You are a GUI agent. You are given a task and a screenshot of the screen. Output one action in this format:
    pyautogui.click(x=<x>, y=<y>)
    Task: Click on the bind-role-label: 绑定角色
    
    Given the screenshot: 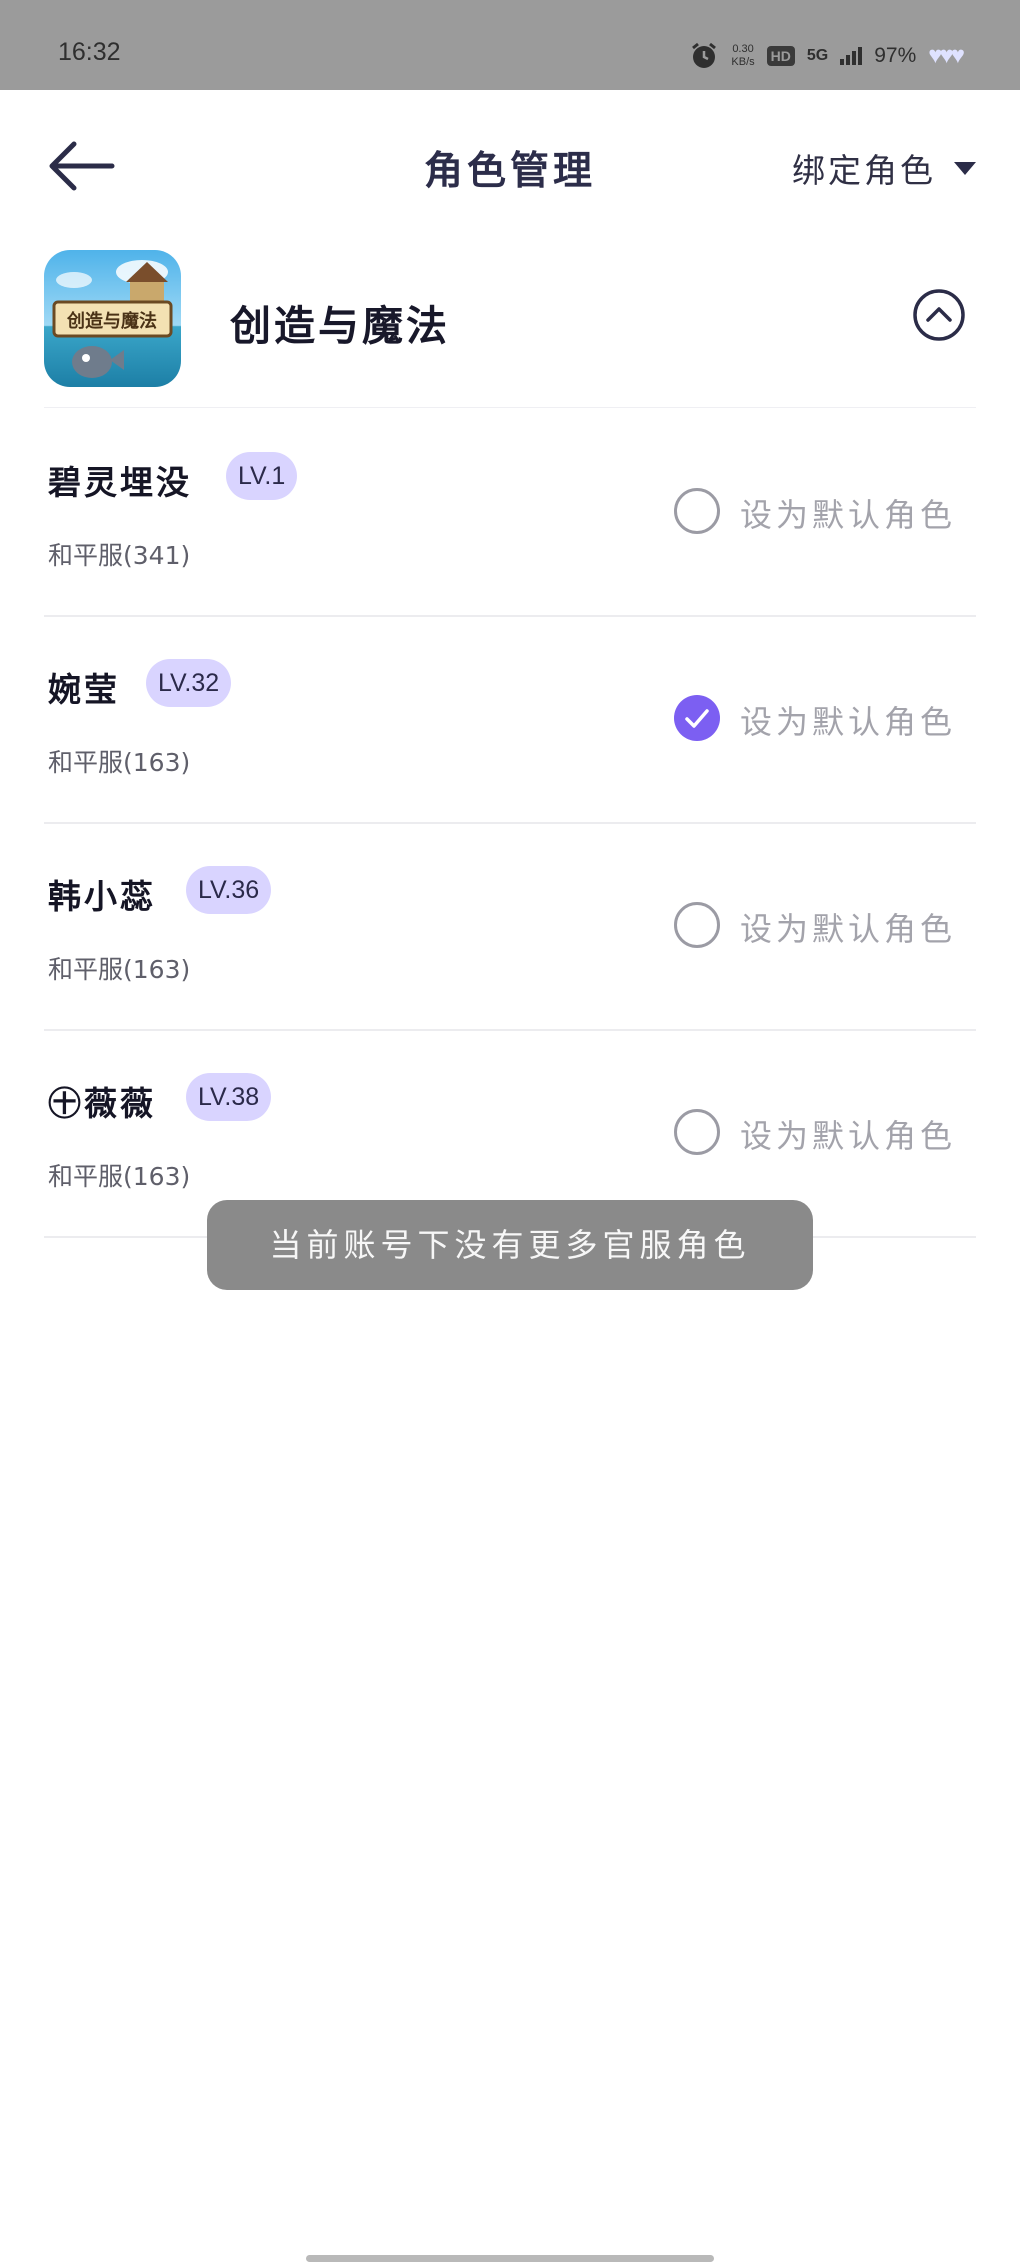 What is the action you would take?
    pyautogui.click(x=864, y=170)
    